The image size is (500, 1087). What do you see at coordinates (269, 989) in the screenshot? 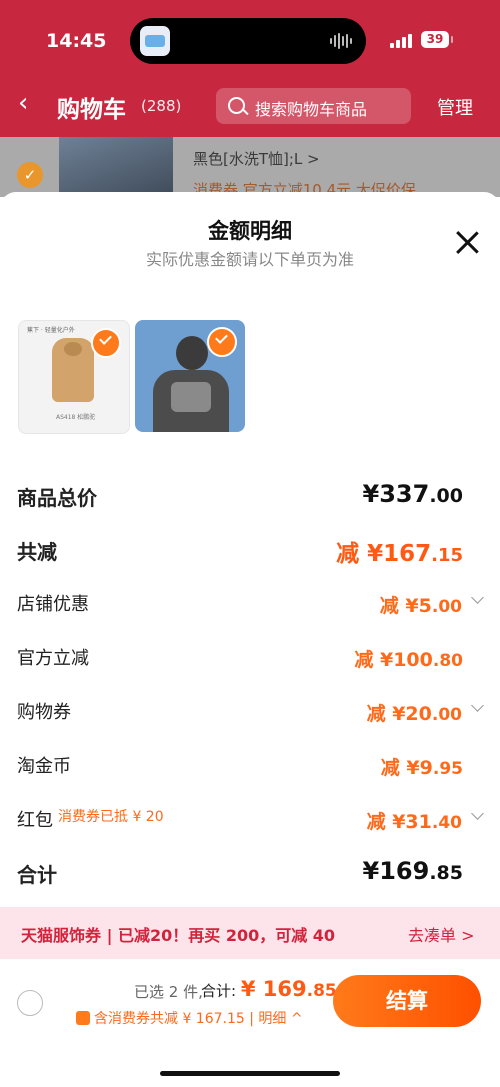
I see `footer-total: 合计: ¥ 169.85` at bounding box center [269, 989].